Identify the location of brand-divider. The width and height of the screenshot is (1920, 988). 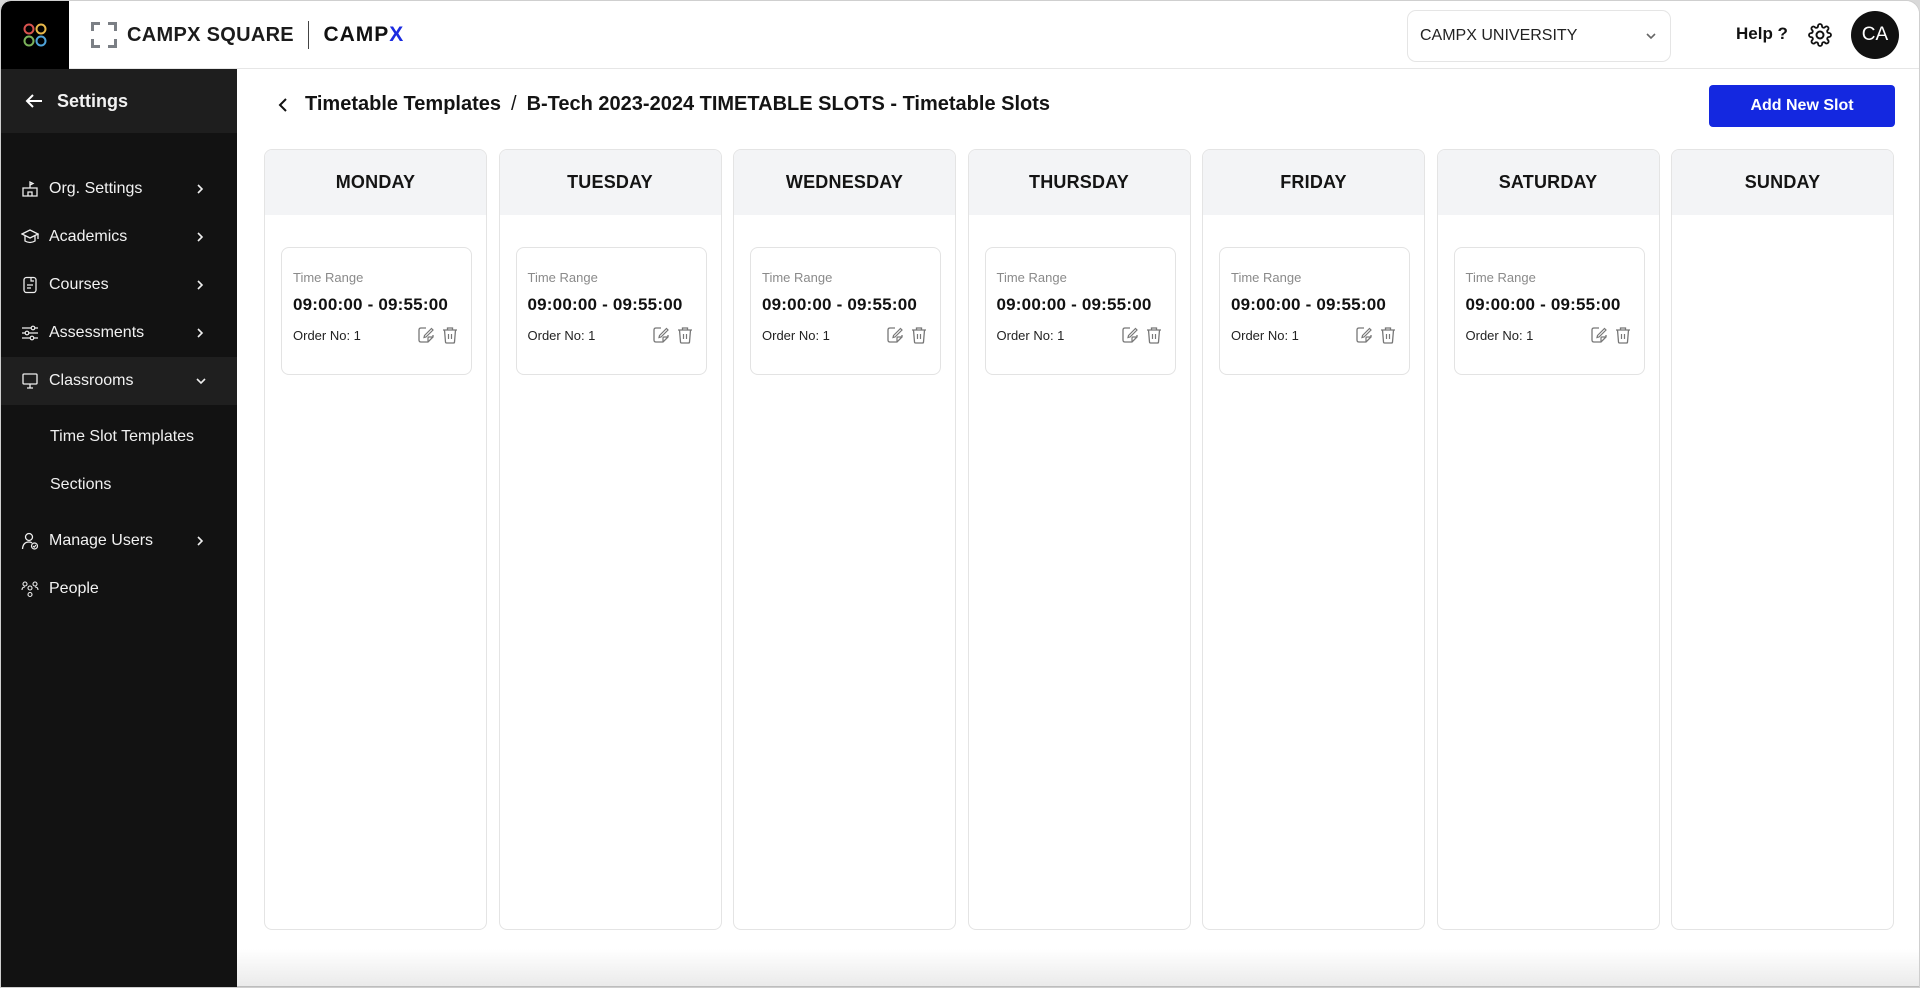
(308, 35).